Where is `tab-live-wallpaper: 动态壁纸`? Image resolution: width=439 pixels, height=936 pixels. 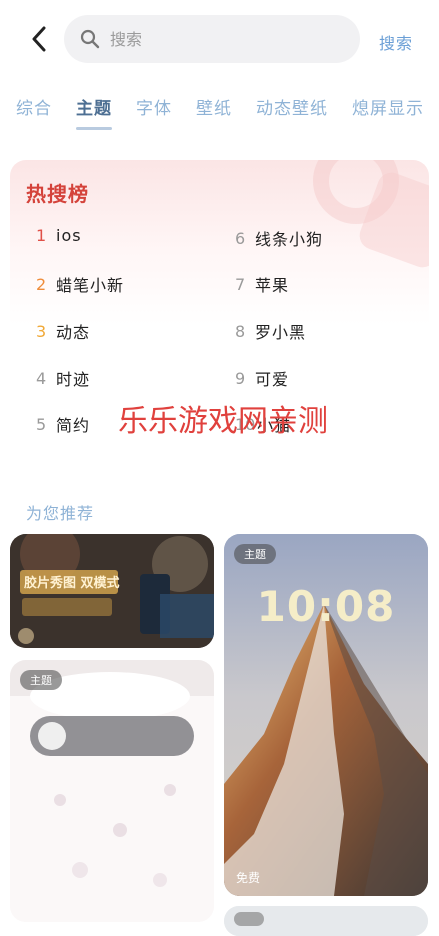 tab-live-wallpaper: 动态壁纸 is located at coordinates (292, 112).